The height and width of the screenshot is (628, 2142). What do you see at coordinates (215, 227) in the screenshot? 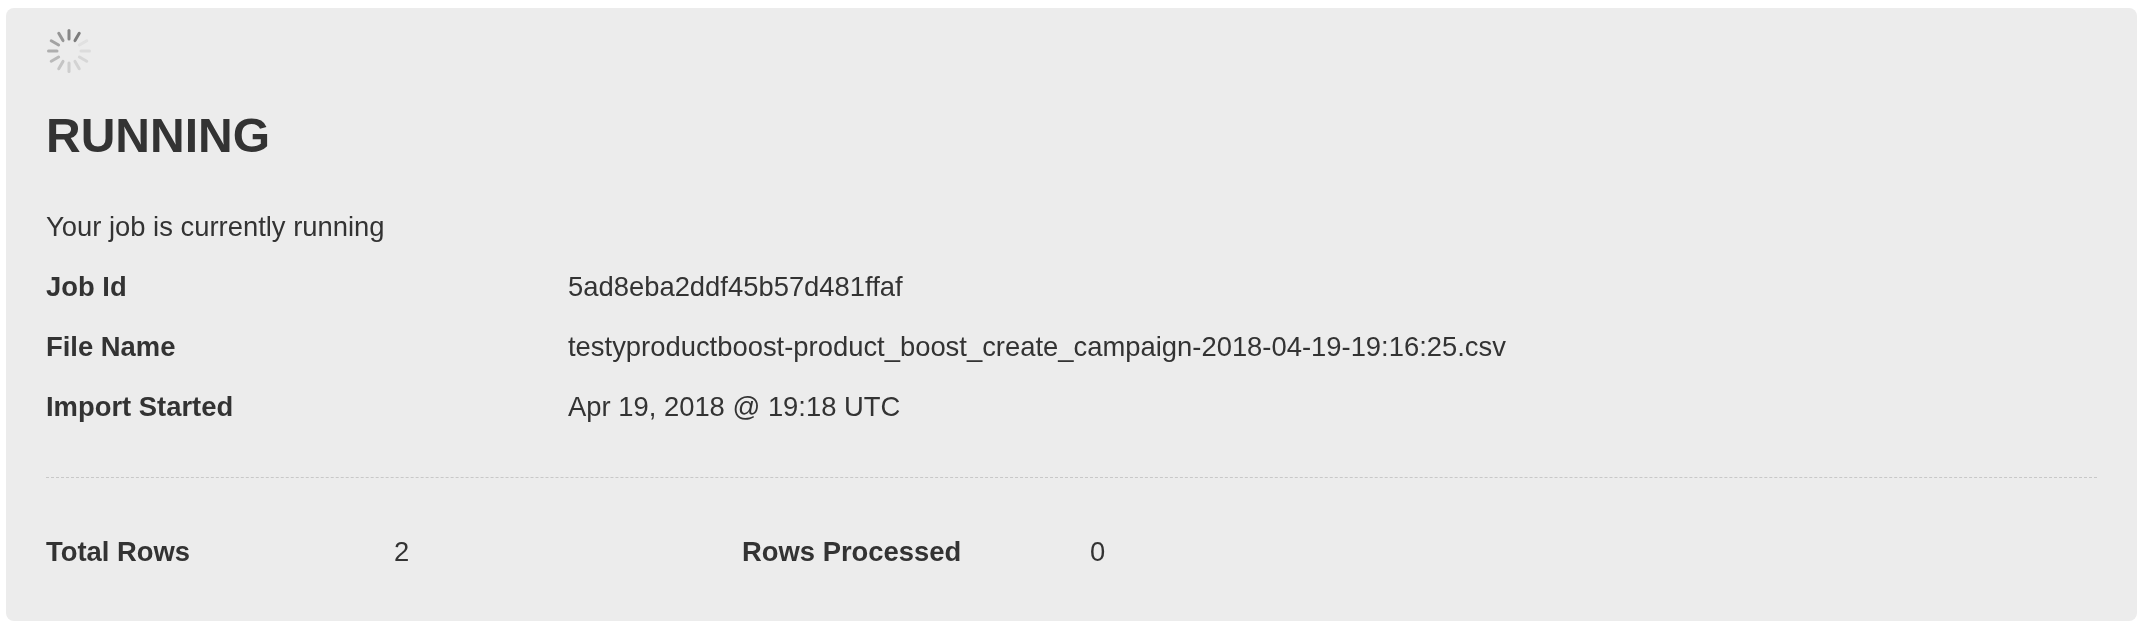
I see `status-message: Your job is currently running` at bounding box center [215, 227].